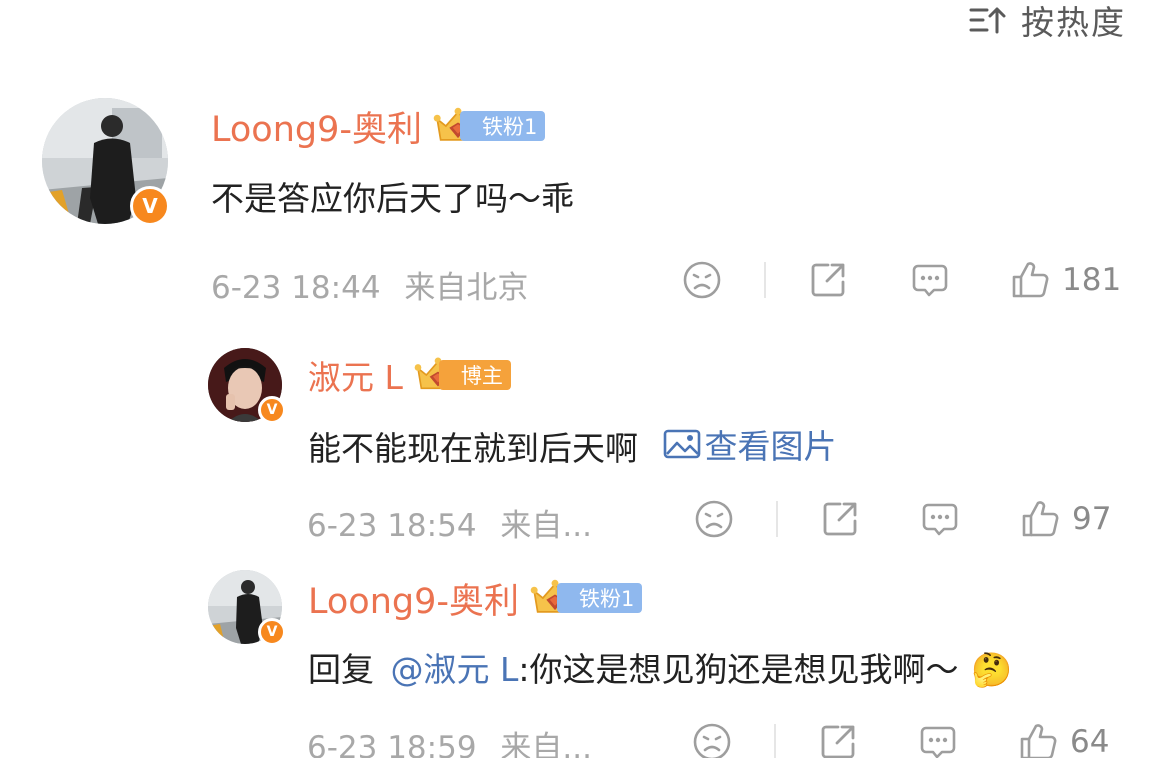 Image resolution: width=1170 pixels, height=758 pixels. I want to click on reply-actions: 97, so click(901, 519).